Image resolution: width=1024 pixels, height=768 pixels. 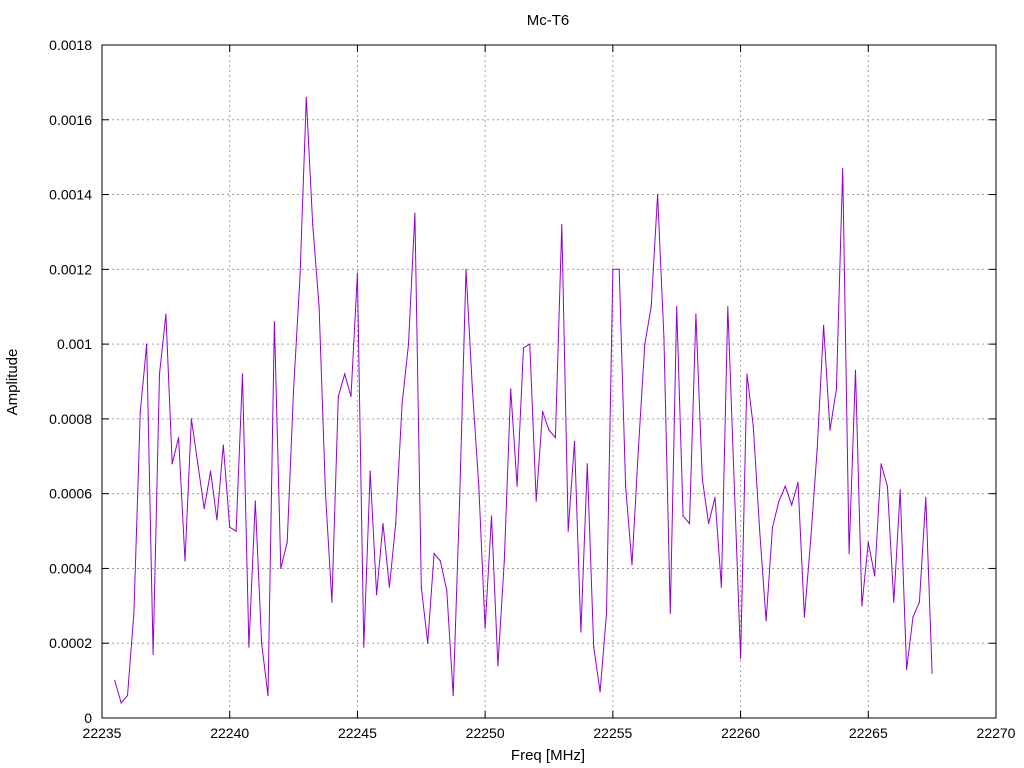 I want to click on y-tick-label: 0.0004, so click(x=70, y=568).